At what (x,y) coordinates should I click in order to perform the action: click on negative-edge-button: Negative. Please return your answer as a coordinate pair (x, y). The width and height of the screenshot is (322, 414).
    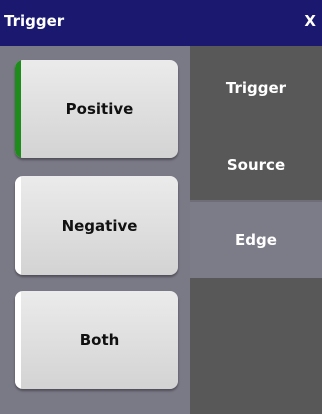
    Looking at the image, I should click on (96, 225).